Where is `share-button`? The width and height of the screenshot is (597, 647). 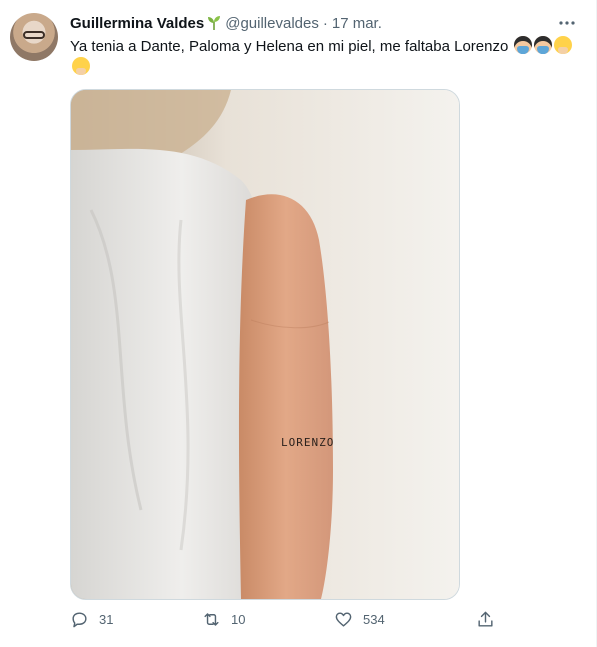
share-button is located at coordinates (490, 619).